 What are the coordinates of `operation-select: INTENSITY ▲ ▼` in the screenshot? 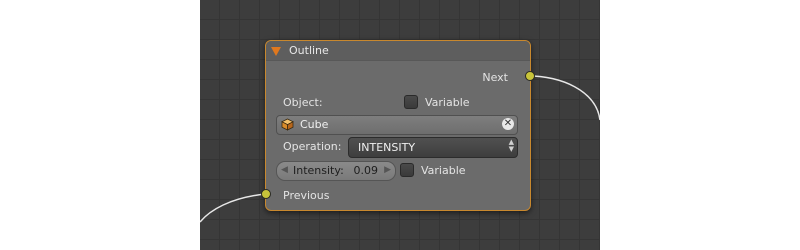 It's located at (433, 147).